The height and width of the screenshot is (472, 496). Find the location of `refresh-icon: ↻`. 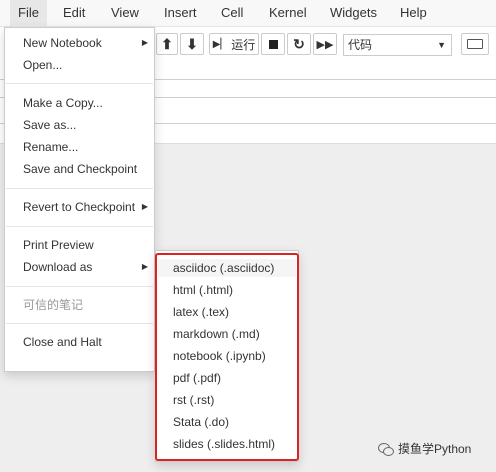

refresh-icon: ↻ is located at coordinates (299, 43).